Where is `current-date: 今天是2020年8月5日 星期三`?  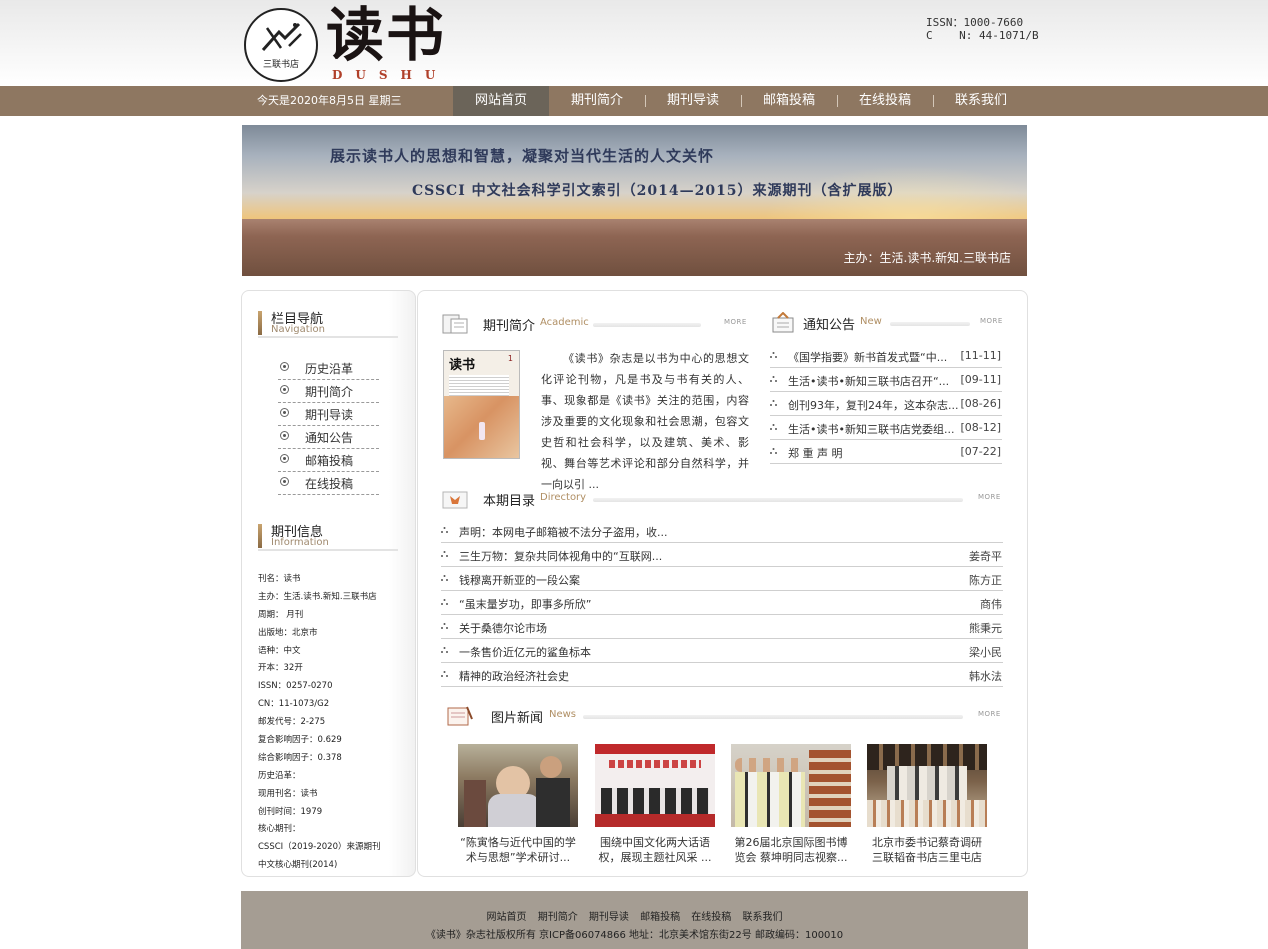 current-date: 今天是2020年8月5日 星期三 is located at coordinates (329, 100).